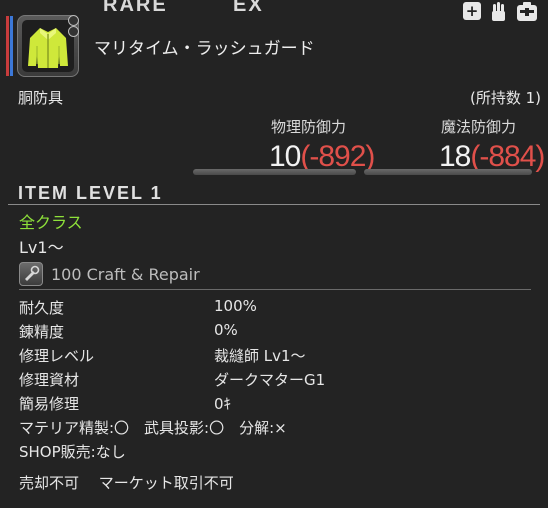  What do you see at coordinates (153, 428) in the screenshot?
I see `materia-meld-line: マテリア精製:〇 武具投影:〇 分解:×` at bounding box center [153, 428].